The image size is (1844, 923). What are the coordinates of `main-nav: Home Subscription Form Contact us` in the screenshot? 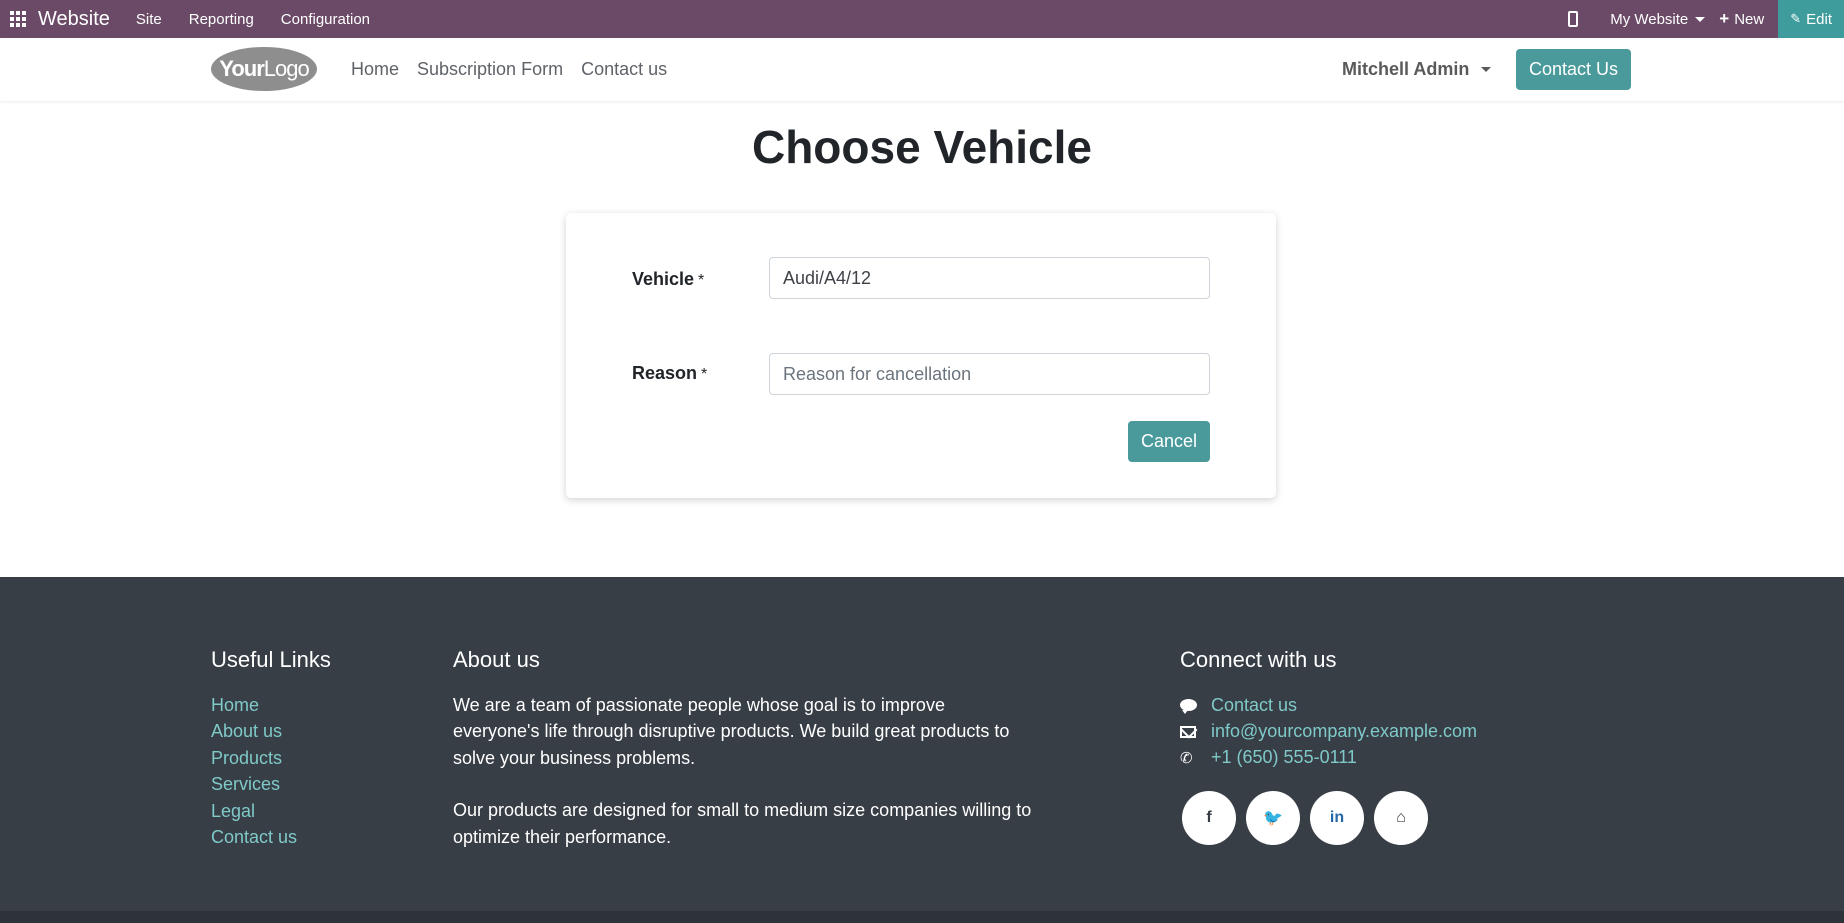 It's located at (518, 69).